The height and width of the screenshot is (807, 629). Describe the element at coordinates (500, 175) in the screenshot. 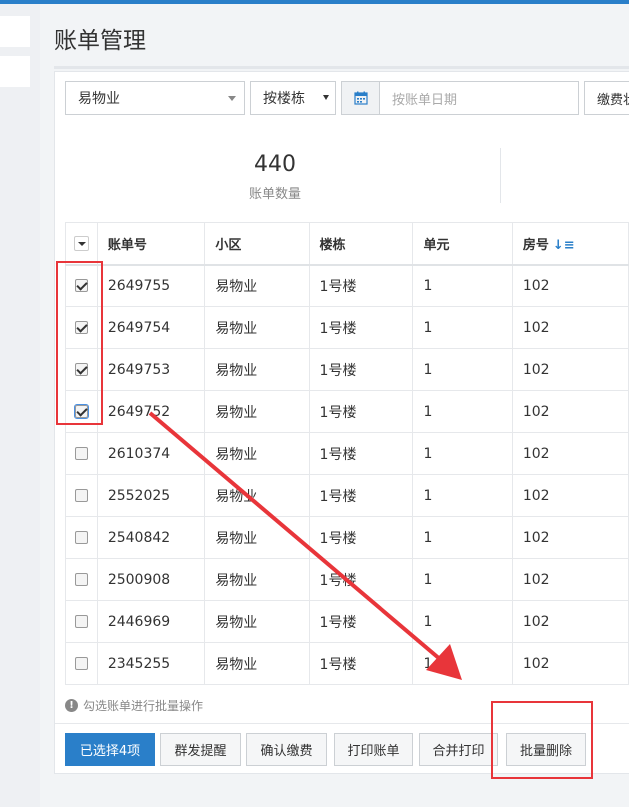

I see `stat-divider` at that location.